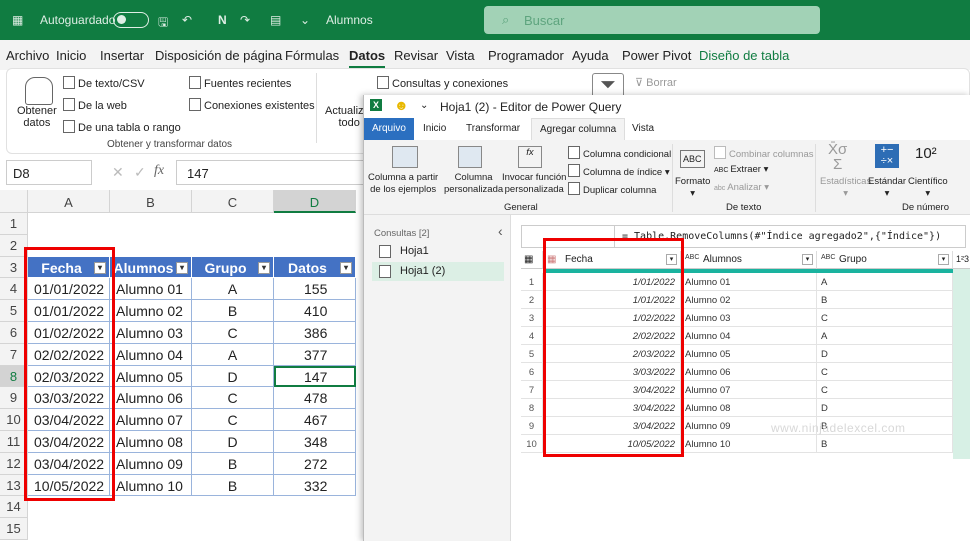 Image resolution: width=970 pixels, height=541 pixels. What do you see at coordinates (275, 20) in the screenshot?
I see `form-icon: ▤` at bounding box center [275, 20].